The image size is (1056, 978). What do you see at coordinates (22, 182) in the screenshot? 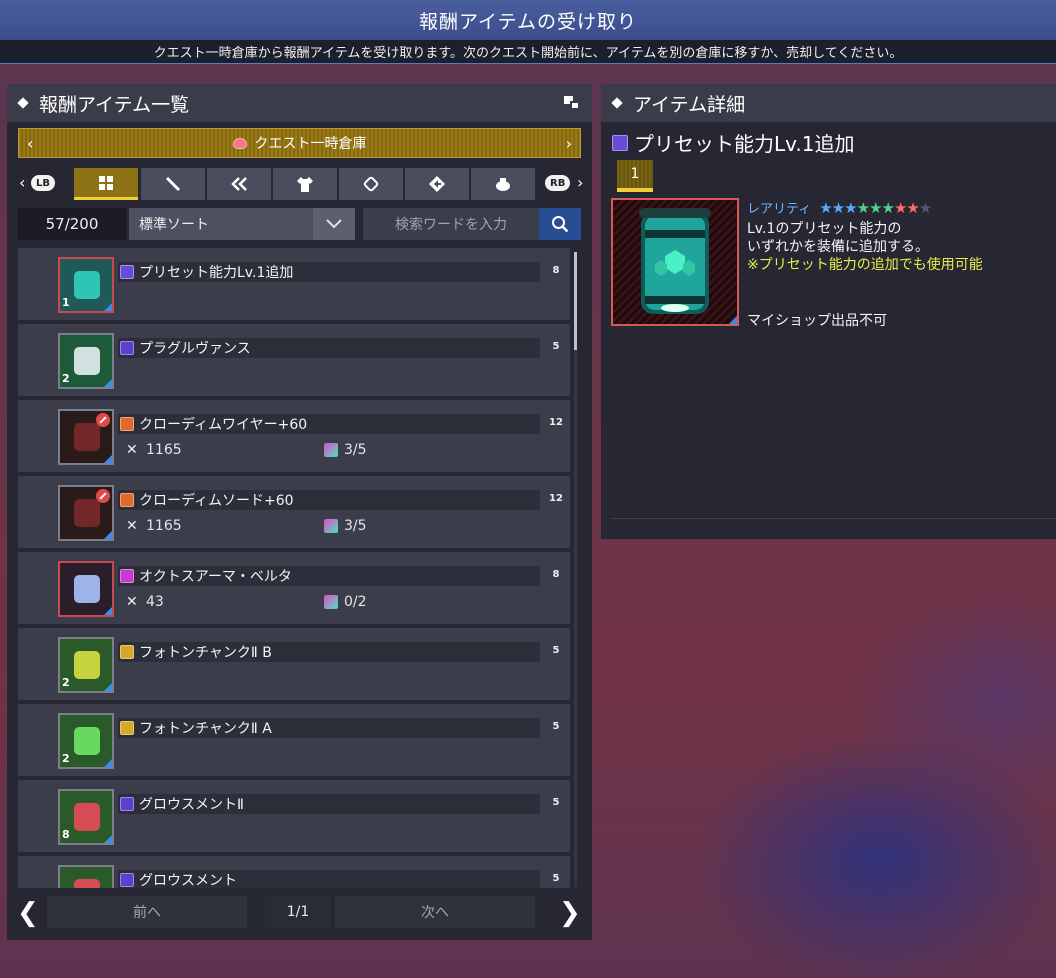
I see `tab-prev-icon: ‹` at bounding box center [22, 182].